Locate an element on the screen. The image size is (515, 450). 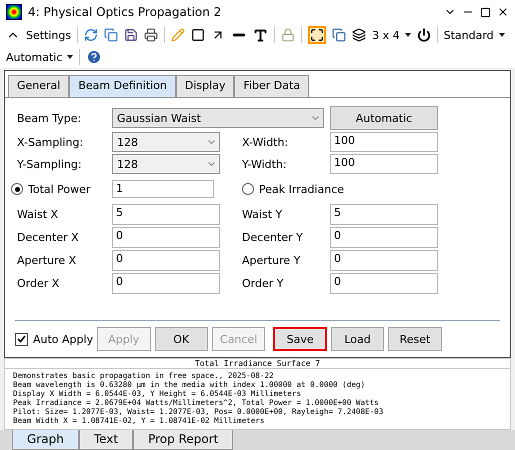
graph-title: Total Irradiance Surface 7 is located at coordinates (257, 364).